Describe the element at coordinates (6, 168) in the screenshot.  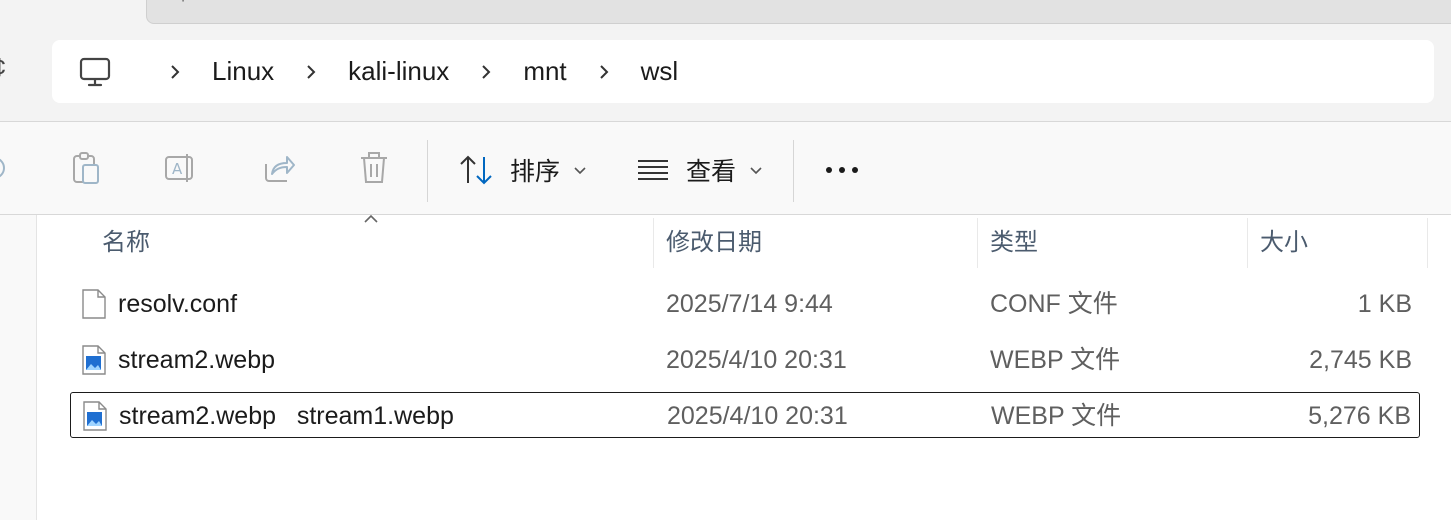
I see `cut-icon` at that location.